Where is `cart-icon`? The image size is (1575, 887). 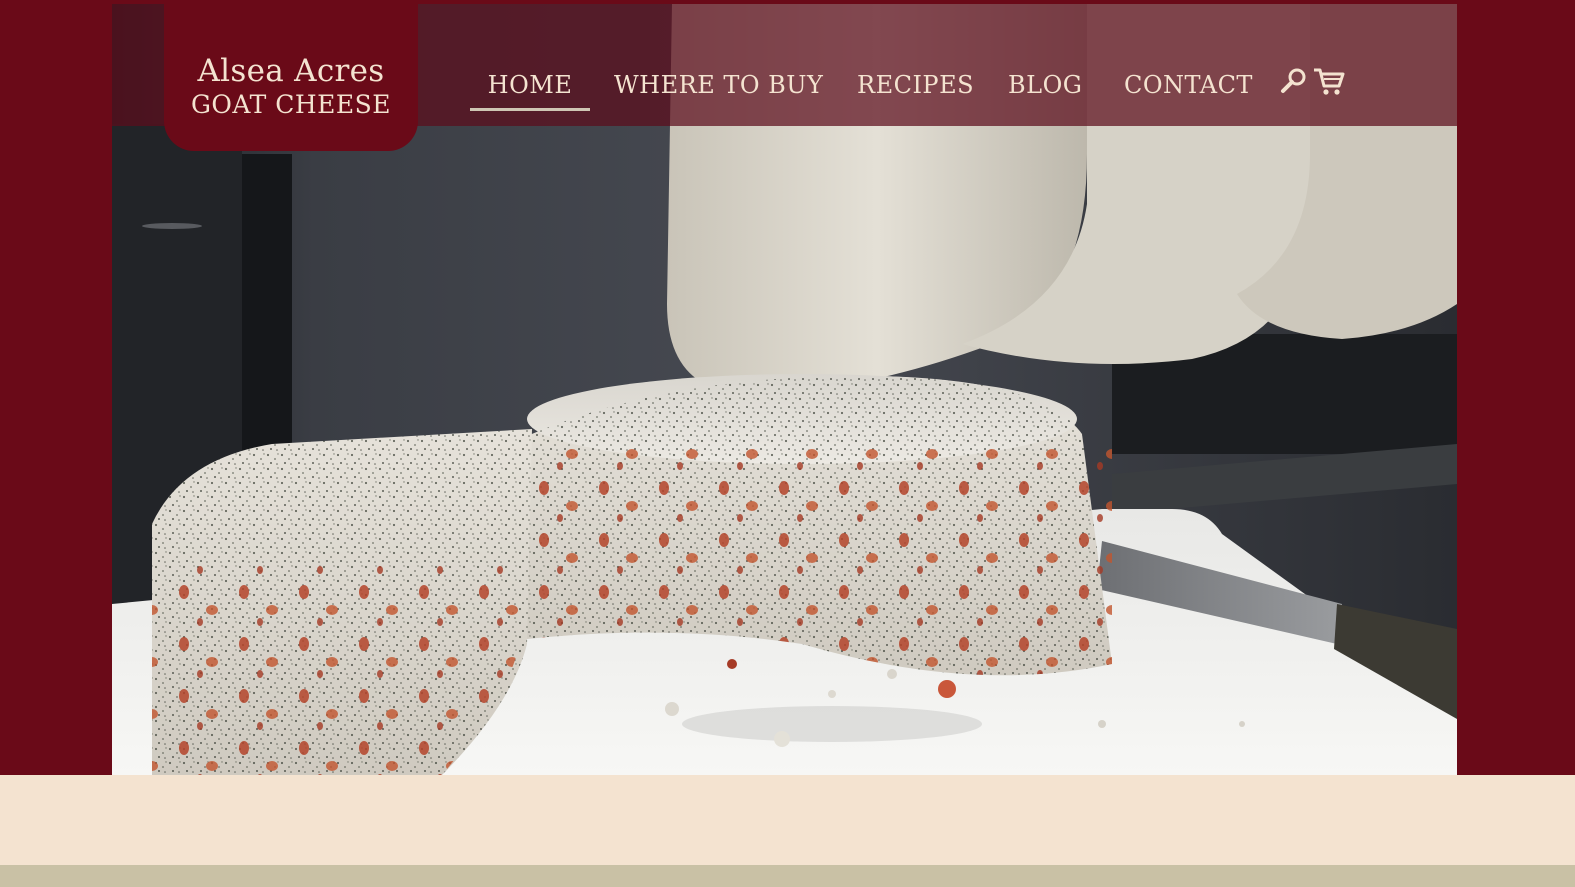 cart-icon is located at coordinates (1328, 82).